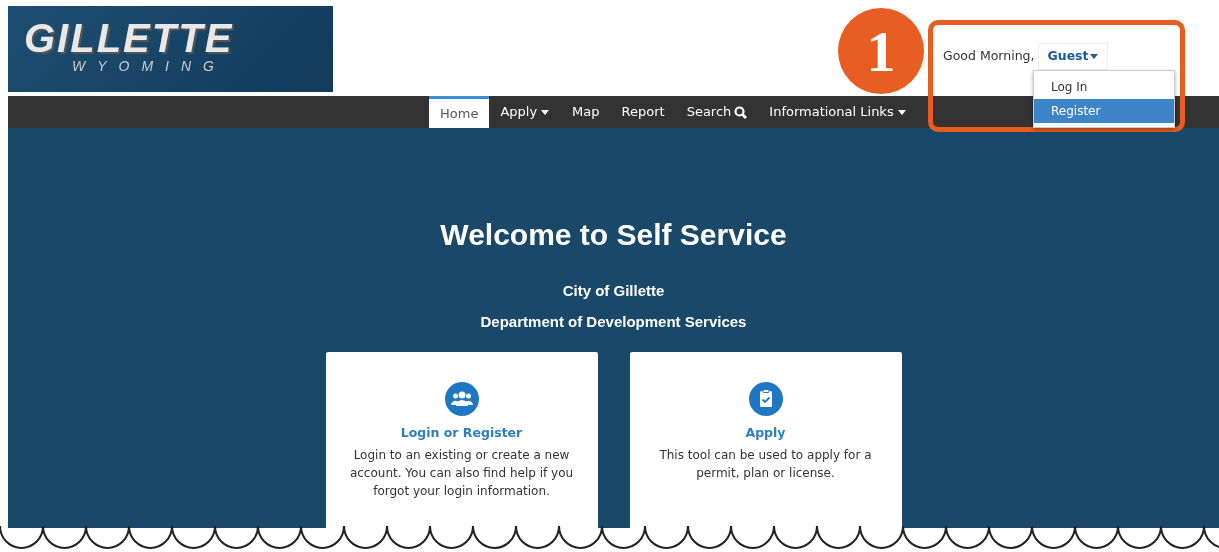 This screenshot has width=1219, height=552. Describe the element at coordinates (1093, 56) in the screenshot. I see `caret-icon` at that location.